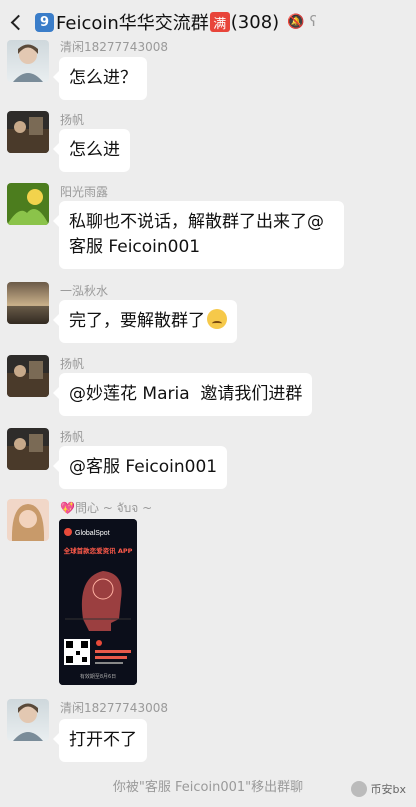 This screenshot has height=807, width=416. I want to click on watermark-text: 币安bx, so click(388, 789).